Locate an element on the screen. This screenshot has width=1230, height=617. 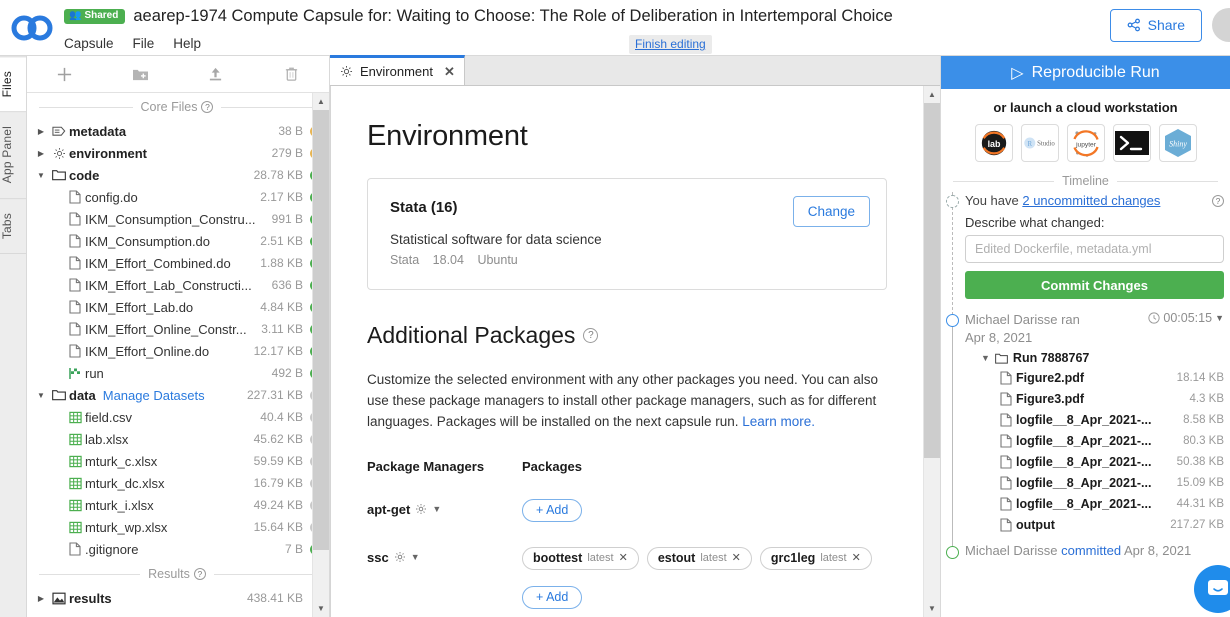
rail-tab-tabs: Tabs is located at coordinates (13, 225).